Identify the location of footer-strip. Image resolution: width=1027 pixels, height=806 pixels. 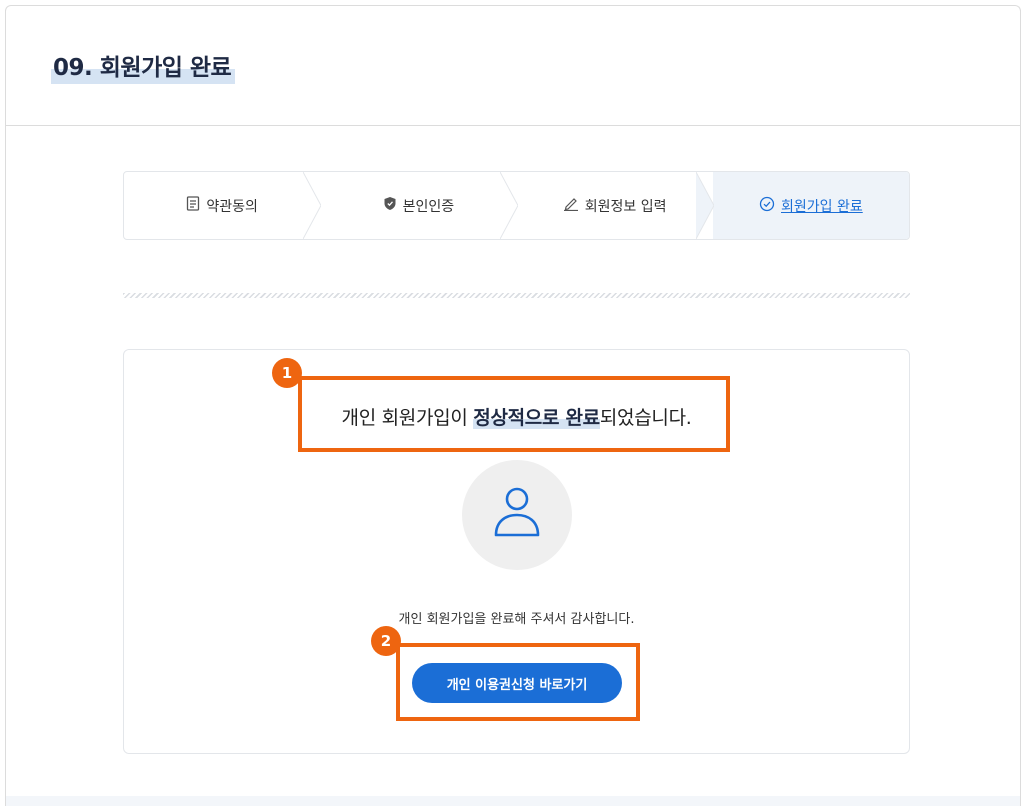
(513, 801).